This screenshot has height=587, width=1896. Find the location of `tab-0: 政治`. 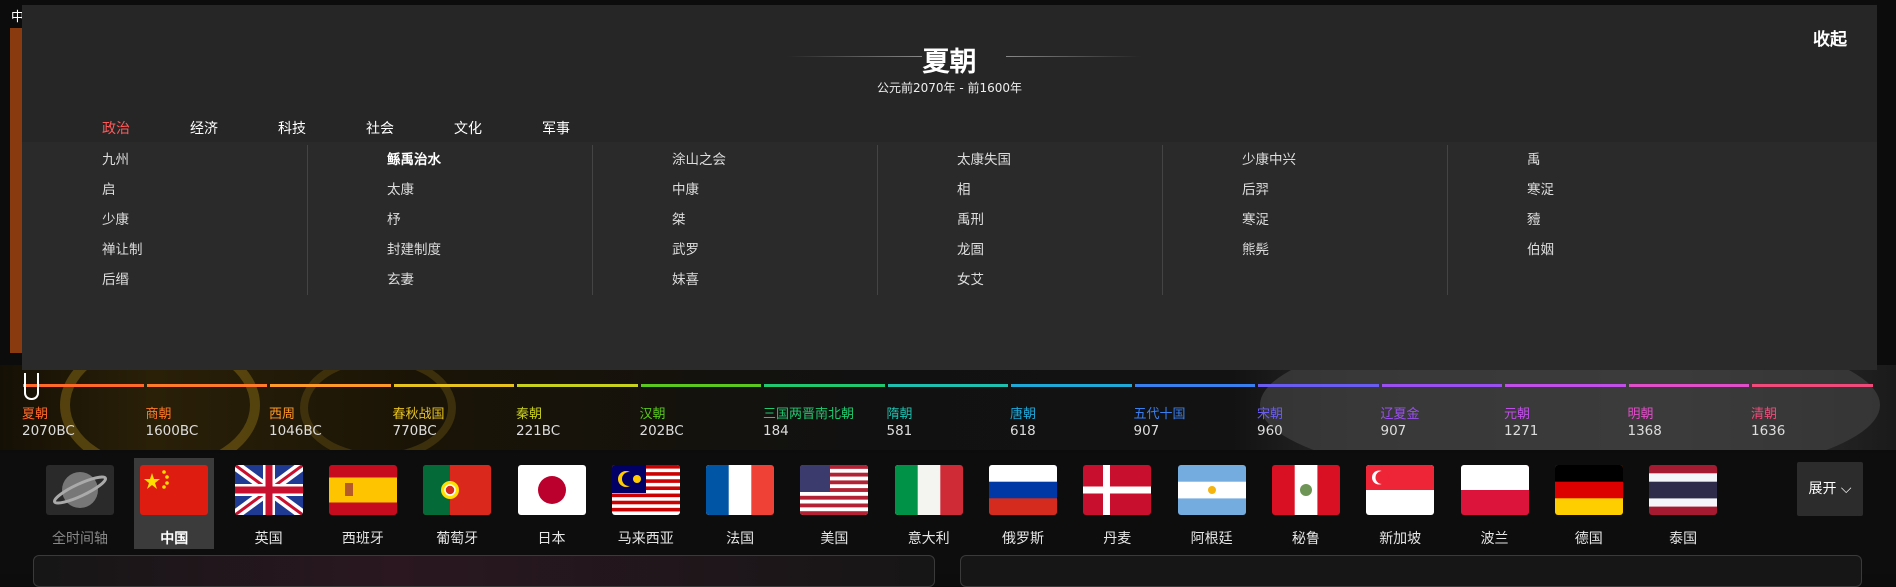

tab-0: 政治 is located at coordinates (146, 128).